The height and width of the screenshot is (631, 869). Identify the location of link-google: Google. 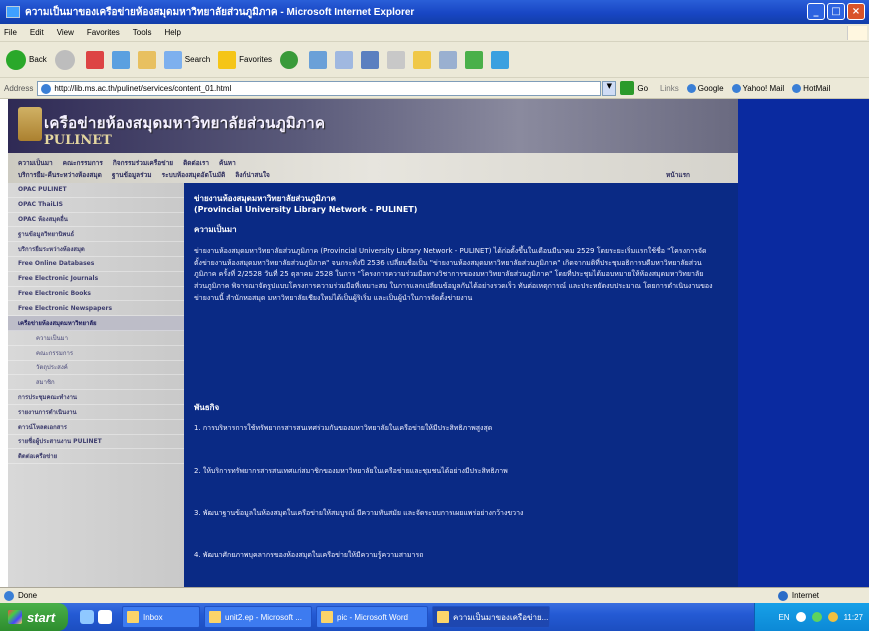
(705, 88).